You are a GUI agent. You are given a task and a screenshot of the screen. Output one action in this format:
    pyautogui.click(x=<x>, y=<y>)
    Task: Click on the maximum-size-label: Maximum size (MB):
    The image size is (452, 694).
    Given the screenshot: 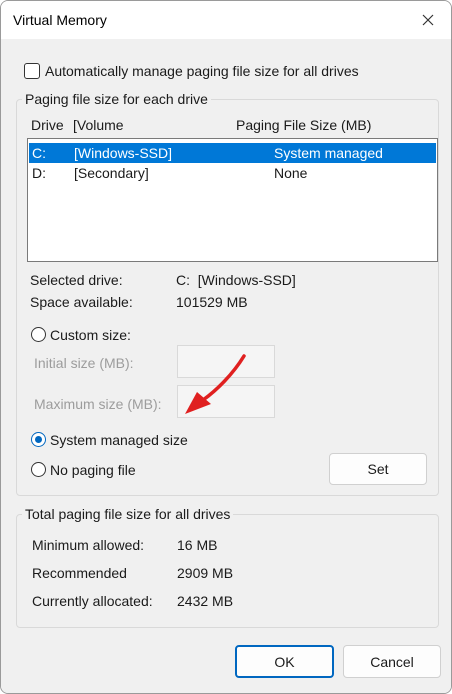 What is the action you would take?
    pyautogui.click(x=98, y=404)
    